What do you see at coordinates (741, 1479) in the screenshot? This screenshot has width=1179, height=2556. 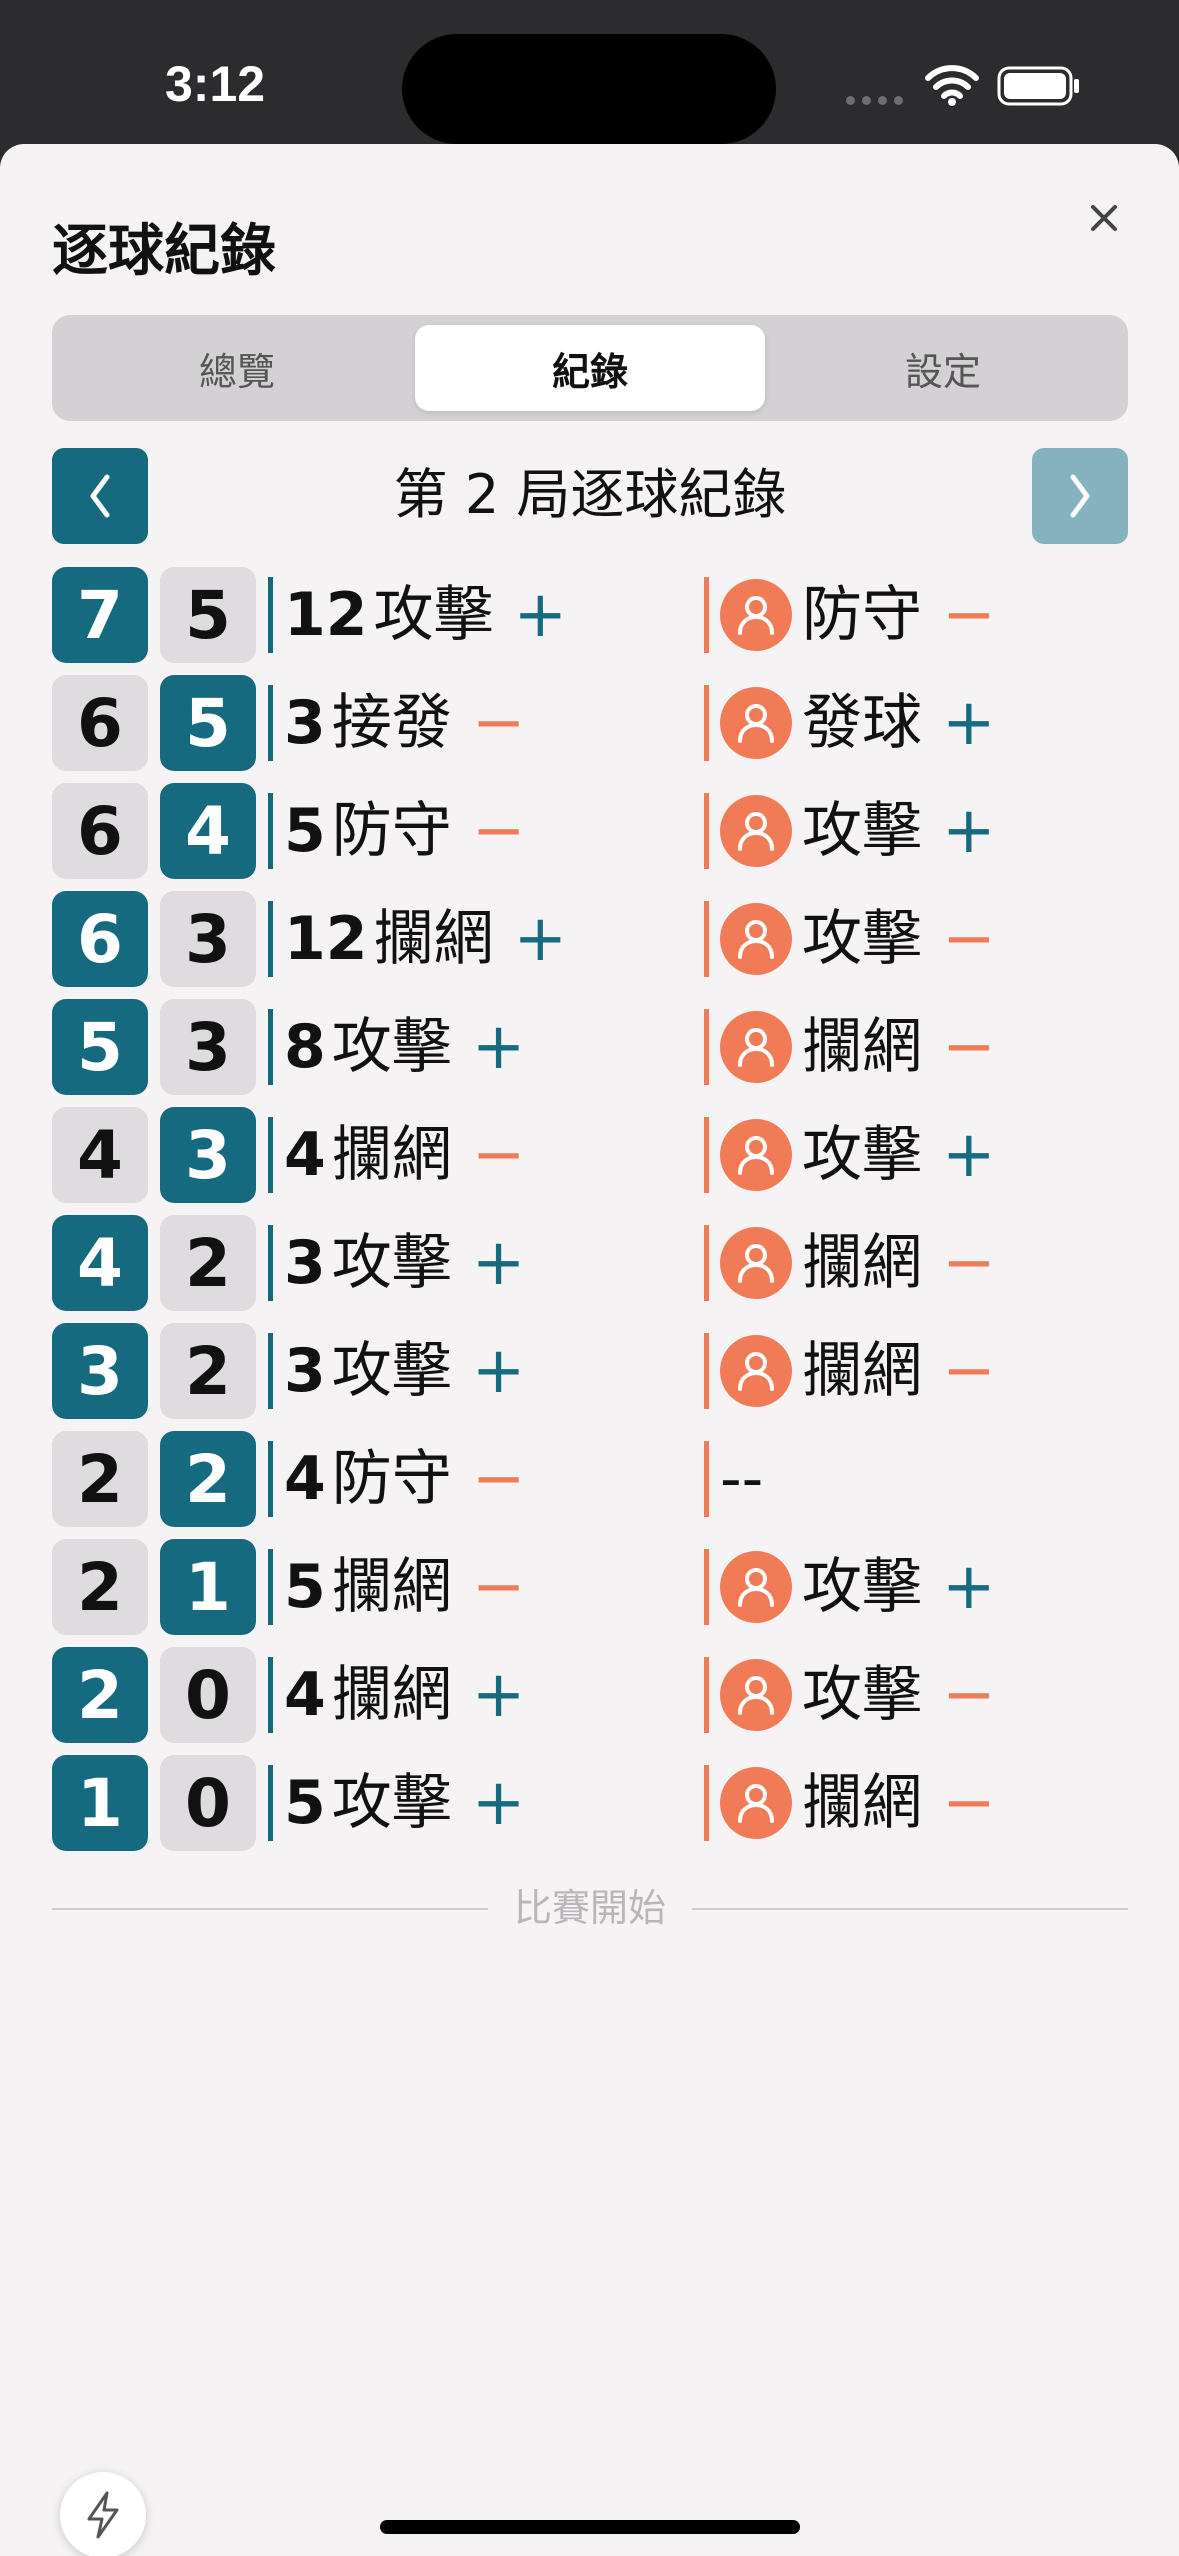 I see `opponent-play: --` at bounding box center [741, 1479].